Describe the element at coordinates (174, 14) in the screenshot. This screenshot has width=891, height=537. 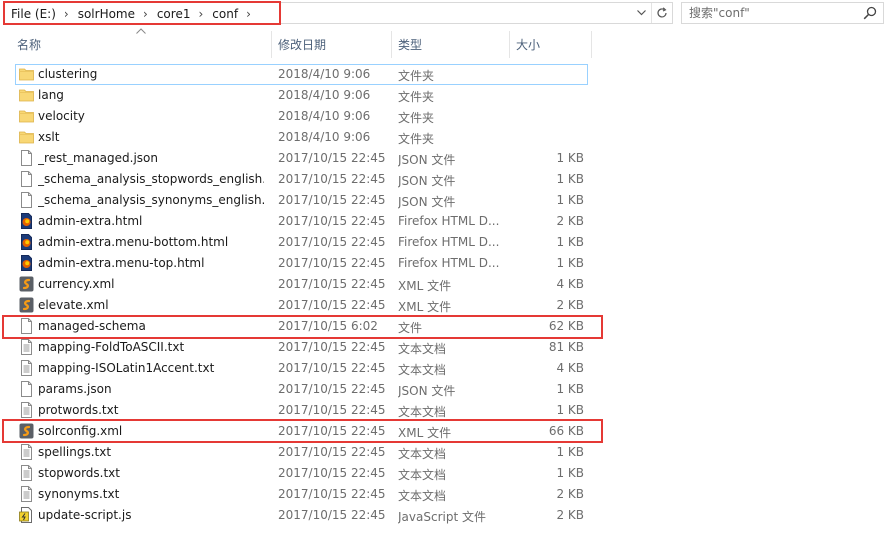
I see `breadcrumb-core1: core1` at that location.